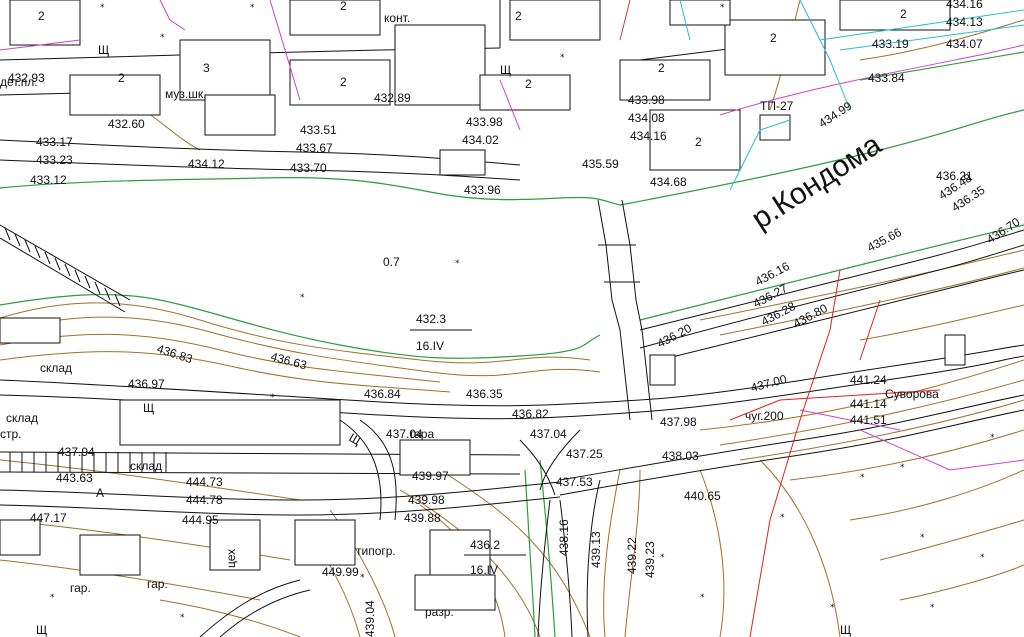 This screenshot has width=1024, height=637. What do you see at coordinates (422, 518) in the screenshot?
I see `elevation-label: 439.88` at bounding box center [422, 518].